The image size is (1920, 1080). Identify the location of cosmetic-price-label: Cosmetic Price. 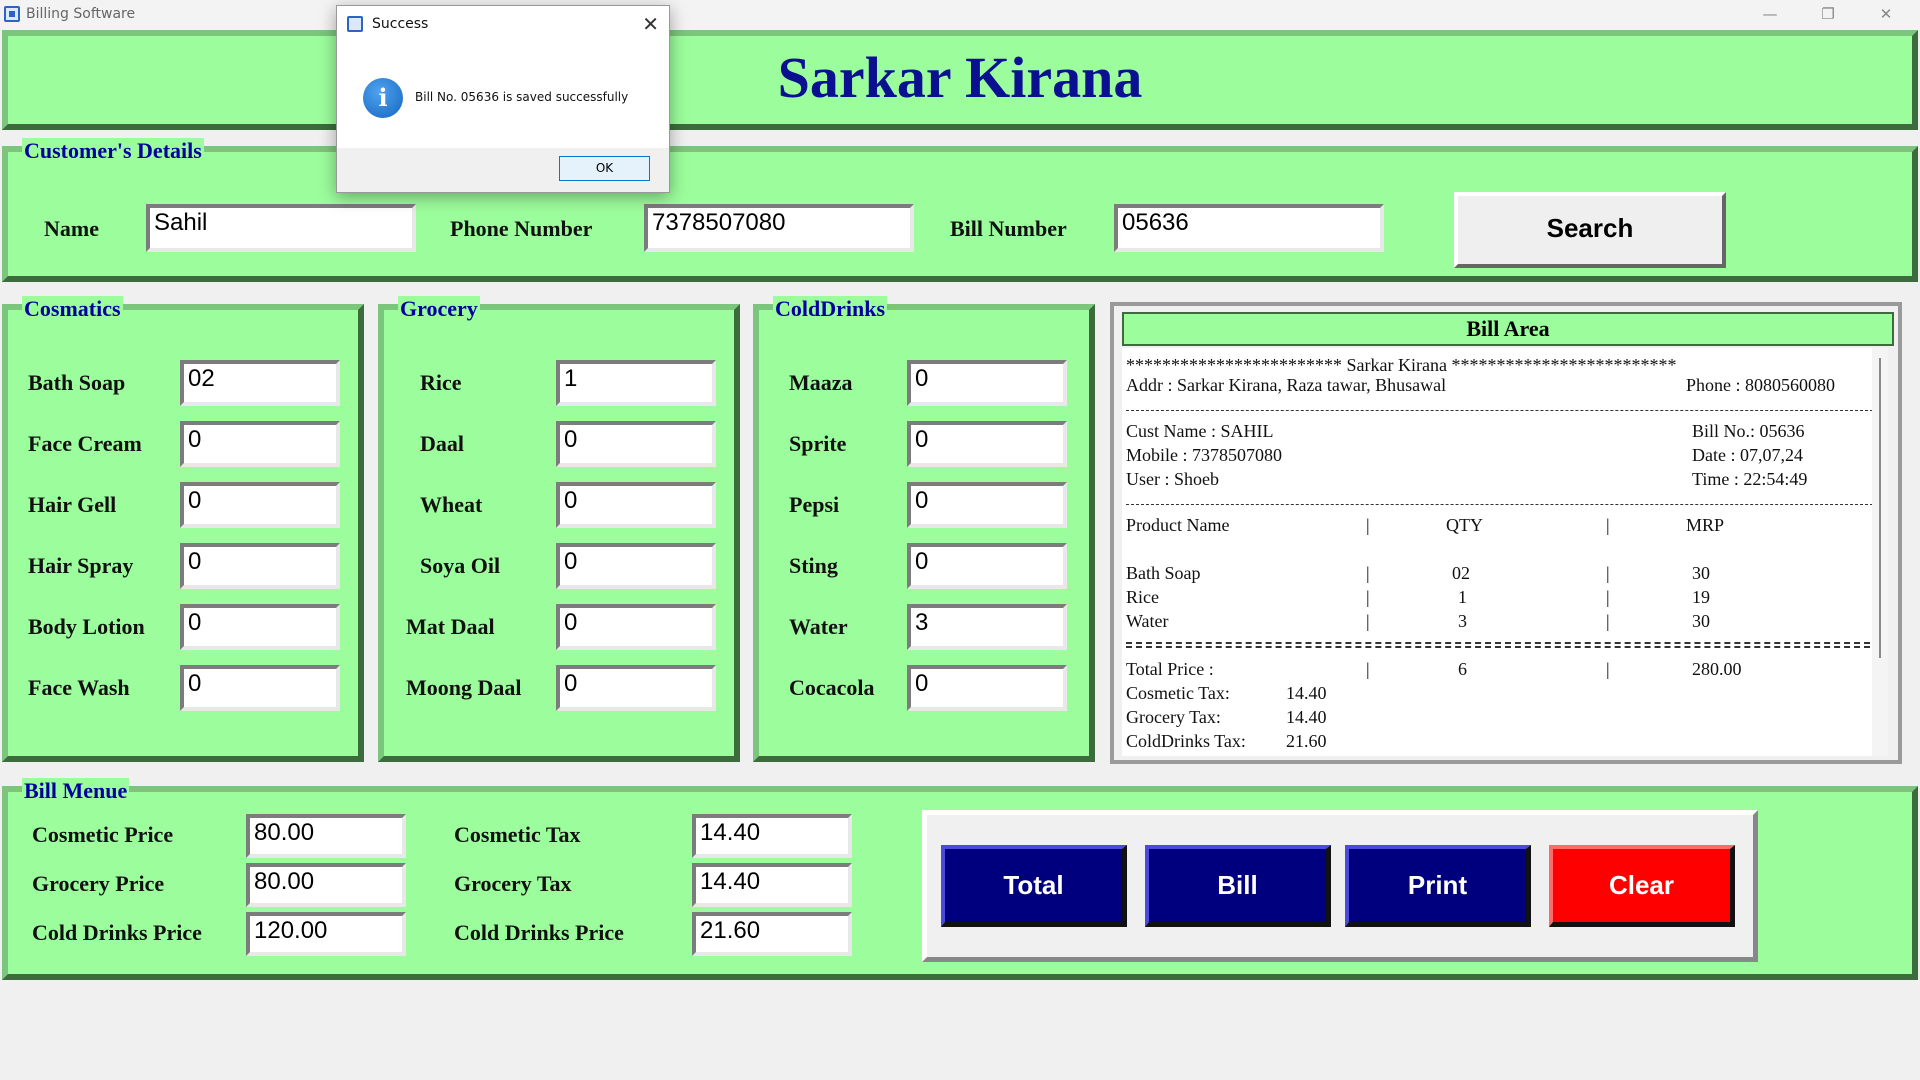
(103, 834).